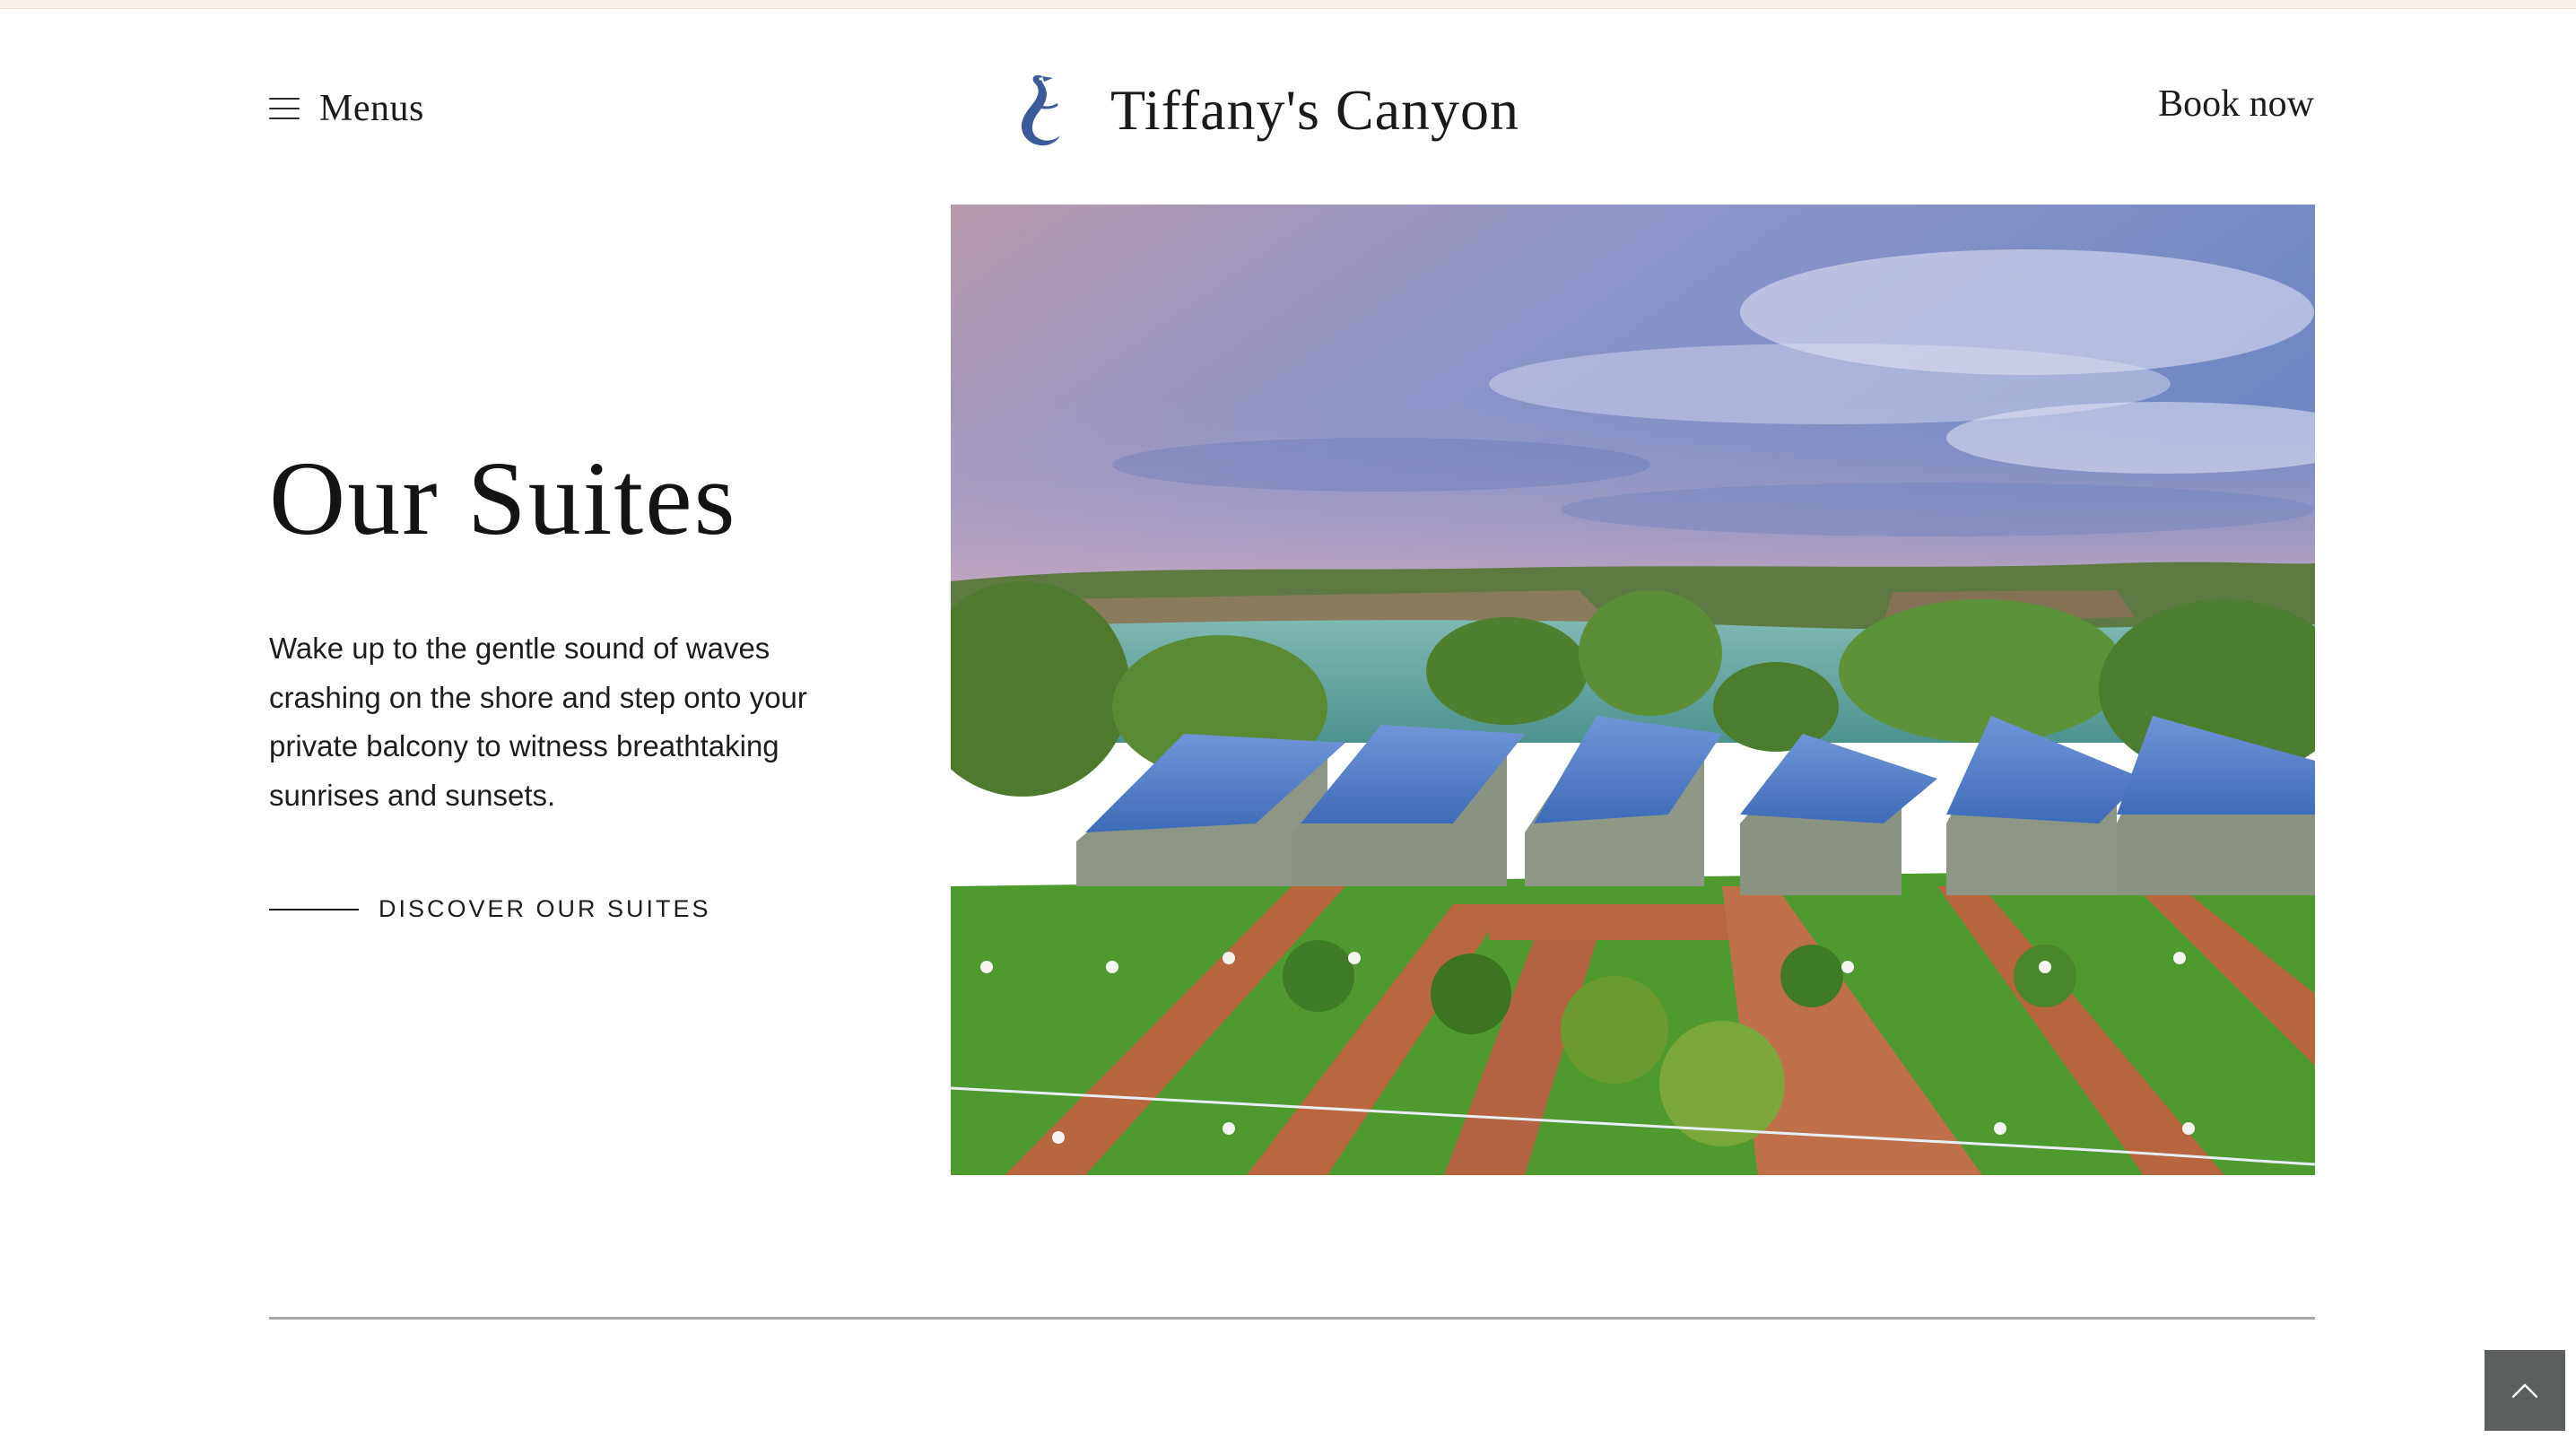 Image resolution: width=2576 pixels, height=1455 pixels. Describe the element at coordinates (284, 108) in the screenshot. I see `hamburger-icon` at that location.